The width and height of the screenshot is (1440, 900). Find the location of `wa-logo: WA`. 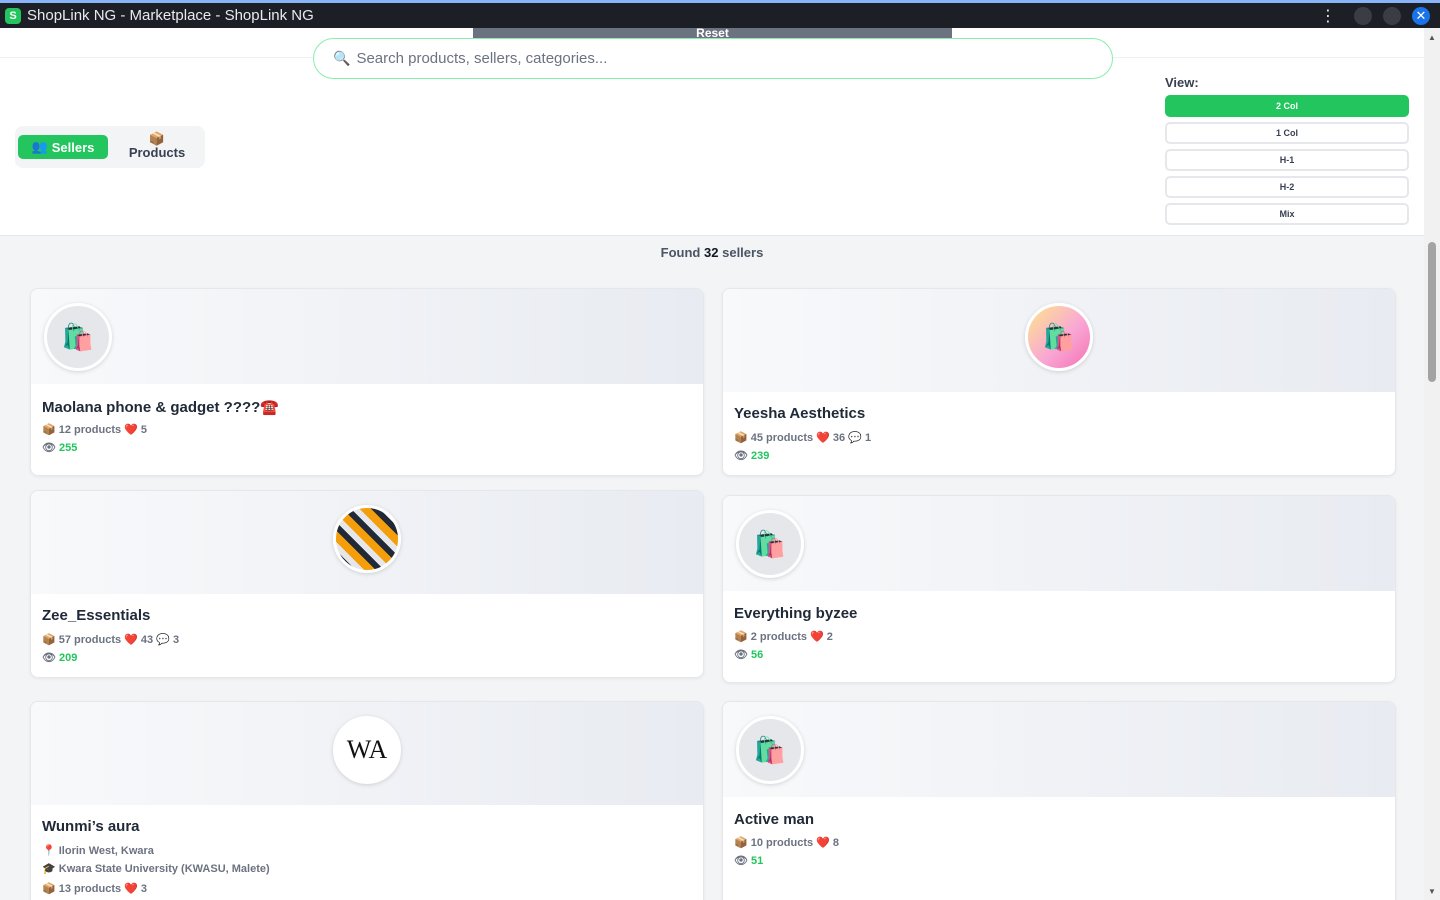

wa-logo: WA is located at coordinates (367, 750).